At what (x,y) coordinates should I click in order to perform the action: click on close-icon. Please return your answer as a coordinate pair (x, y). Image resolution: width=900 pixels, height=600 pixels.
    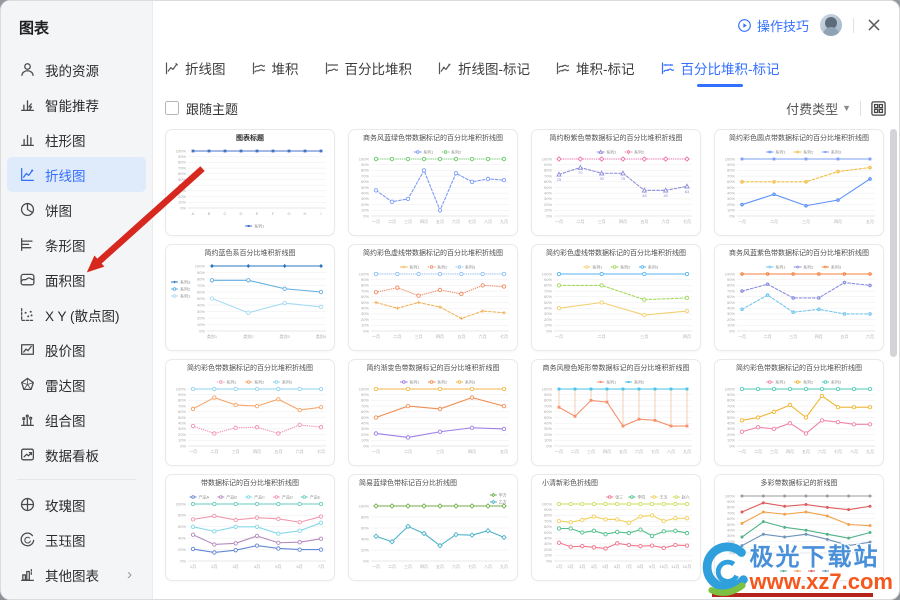
    Looking at the image, I should click on (874, 25).